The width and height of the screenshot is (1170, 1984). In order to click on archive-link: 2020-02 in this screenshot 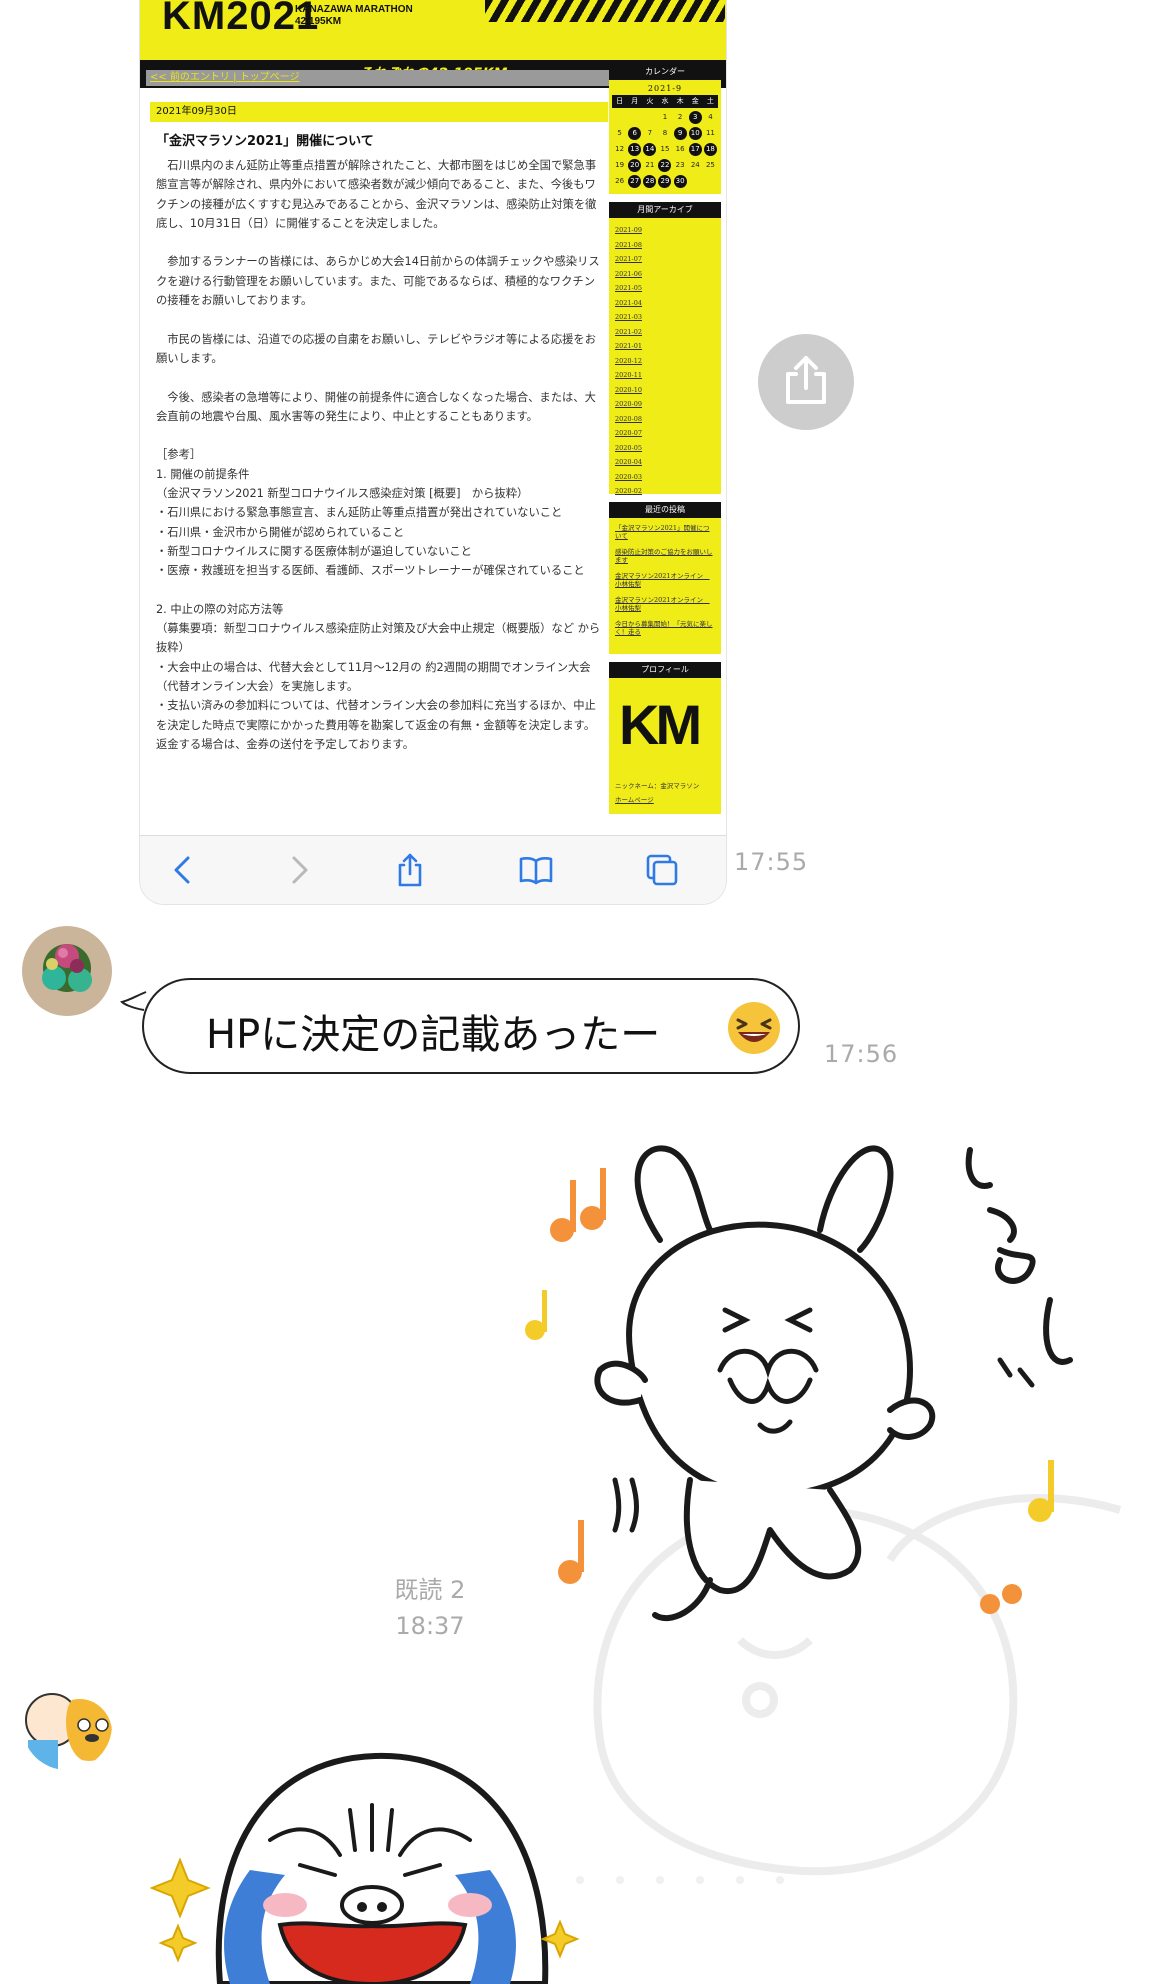, I will do `click(665, 494)`.